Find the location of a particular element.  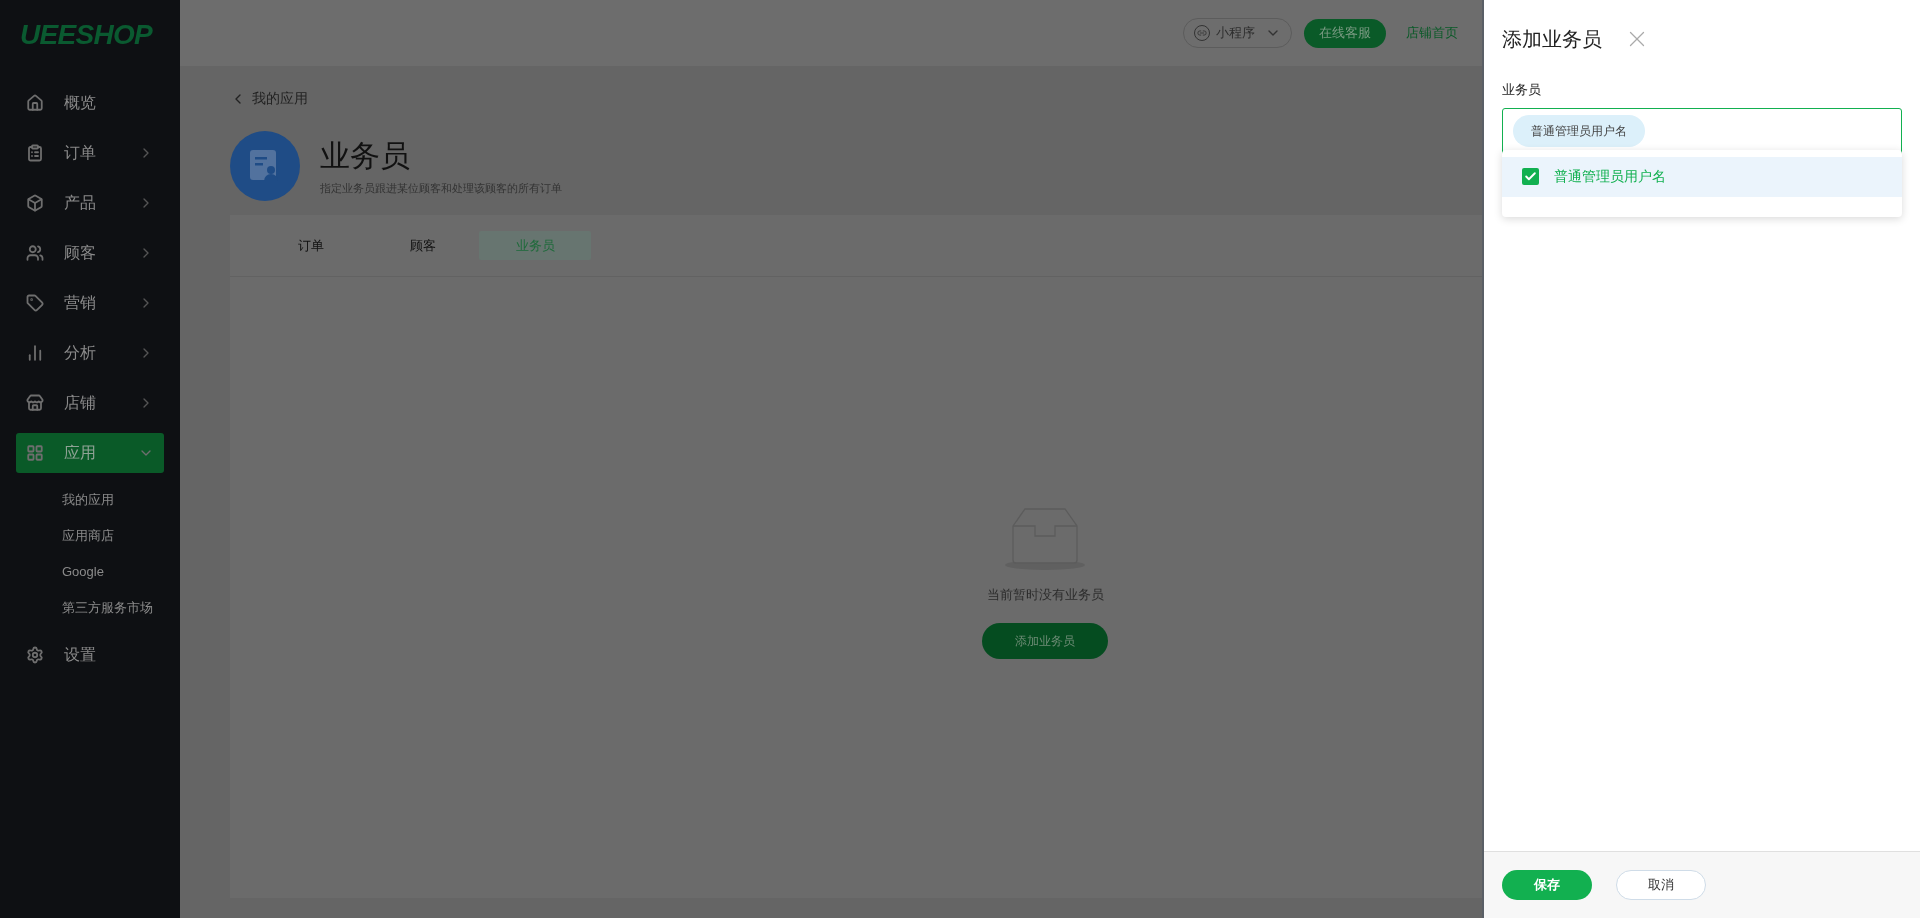

field-label: 业务员 is located at coordinates (1521, 90).